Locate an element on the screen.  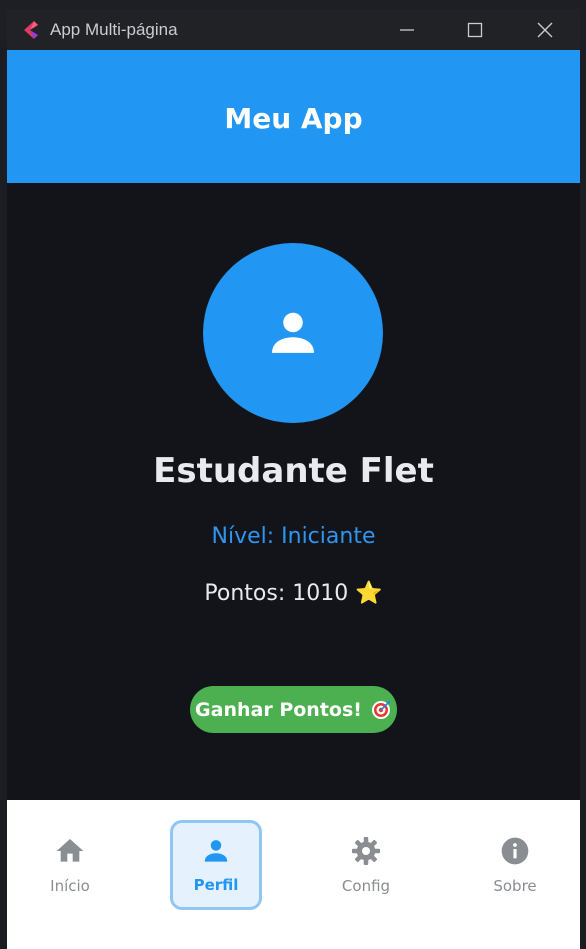
minimize-icon is located at coordinates (407, 29).